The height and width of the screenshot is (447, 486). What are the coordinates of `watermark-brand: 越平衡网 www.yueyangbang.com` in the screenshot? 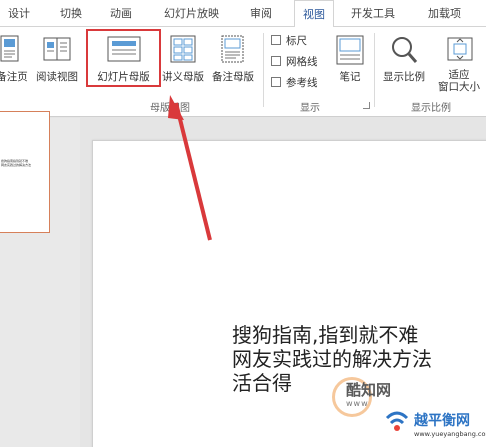 It's located at (433, 424).